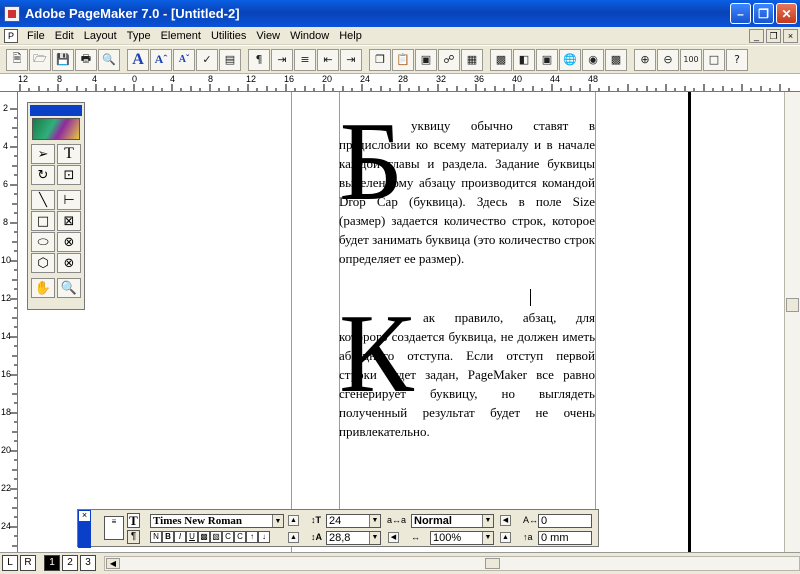 Image resolution: width=800 pixels, height=574 pixels. What do you see at coordinates (28, 563) in the screenshot?
I see `master-right-page: R` at bounding box center [28, 563].